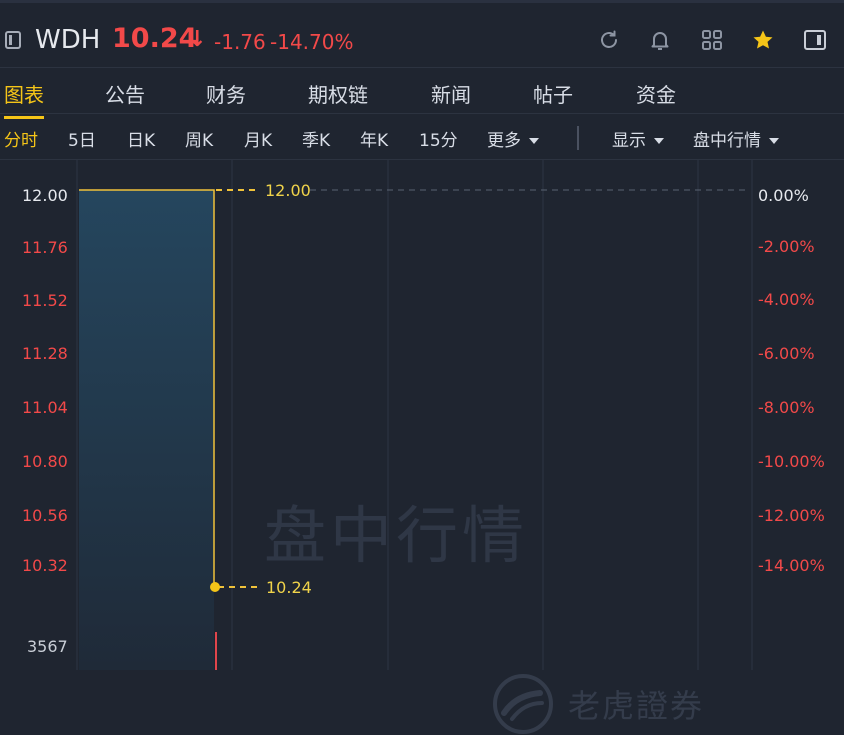 This screenshot has height=735, width=844. What do you see at coordinates (660, 40) in the screenshot?
I see `bell-icon` at bounding box center [660, 40].